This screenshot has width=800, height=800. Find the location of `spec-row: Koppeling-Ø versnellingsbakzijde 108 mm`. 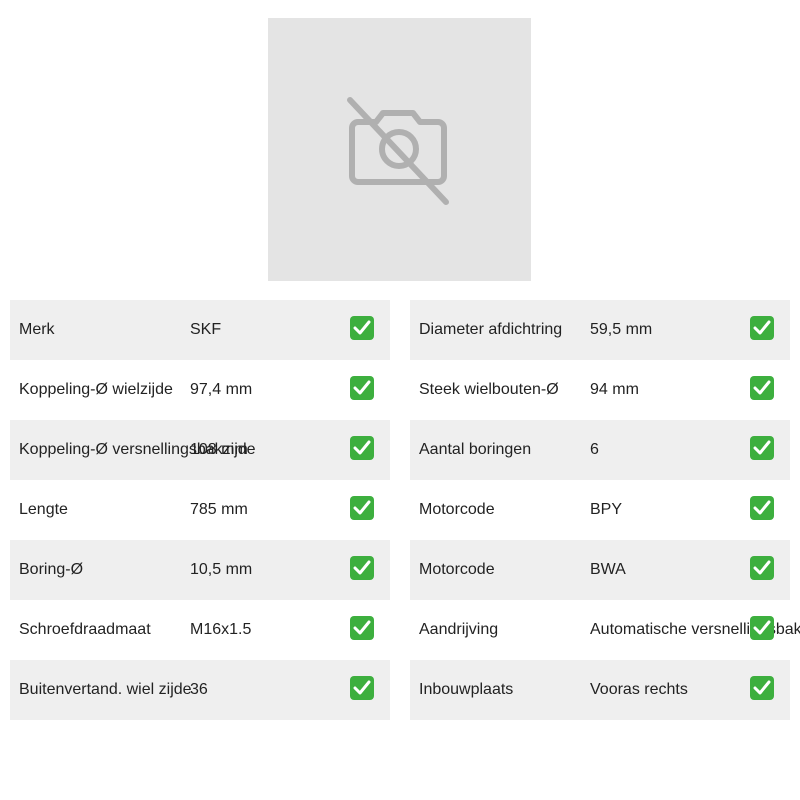

spec-row: Koppeling-Ø versnellingsbakzijde 108 mm is located at coordinates (200, 450).